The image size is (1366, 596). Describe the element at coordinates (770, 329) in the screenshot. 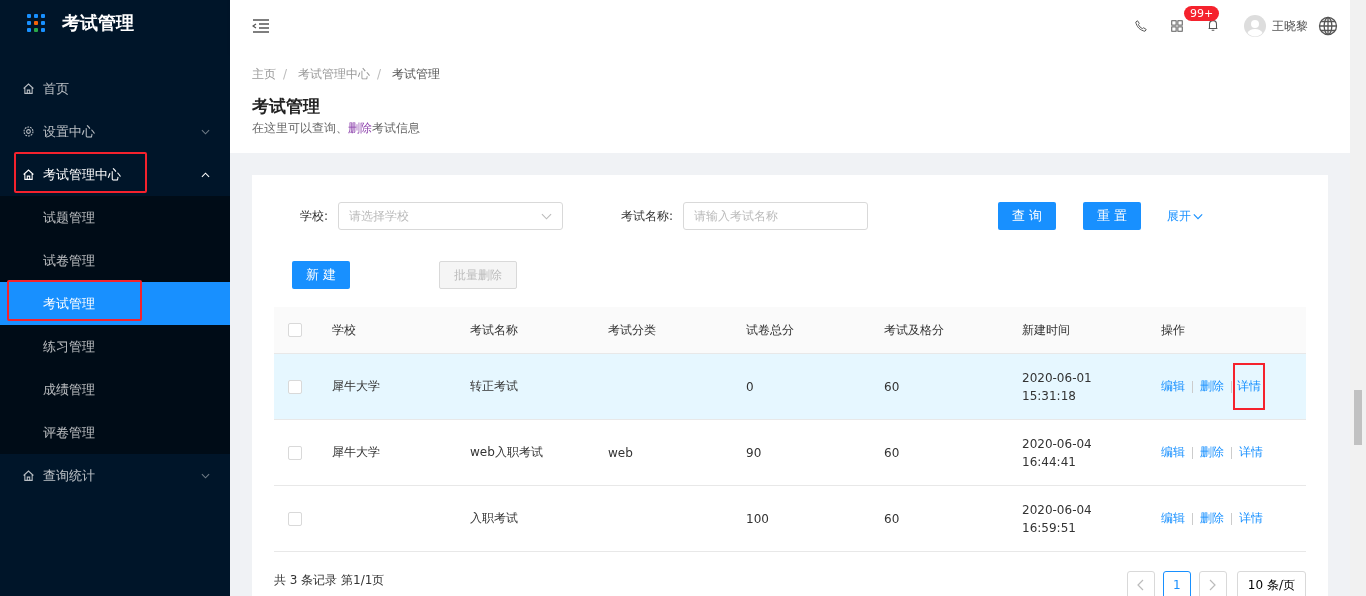

I see `column-header: 试卷总分` at that location.